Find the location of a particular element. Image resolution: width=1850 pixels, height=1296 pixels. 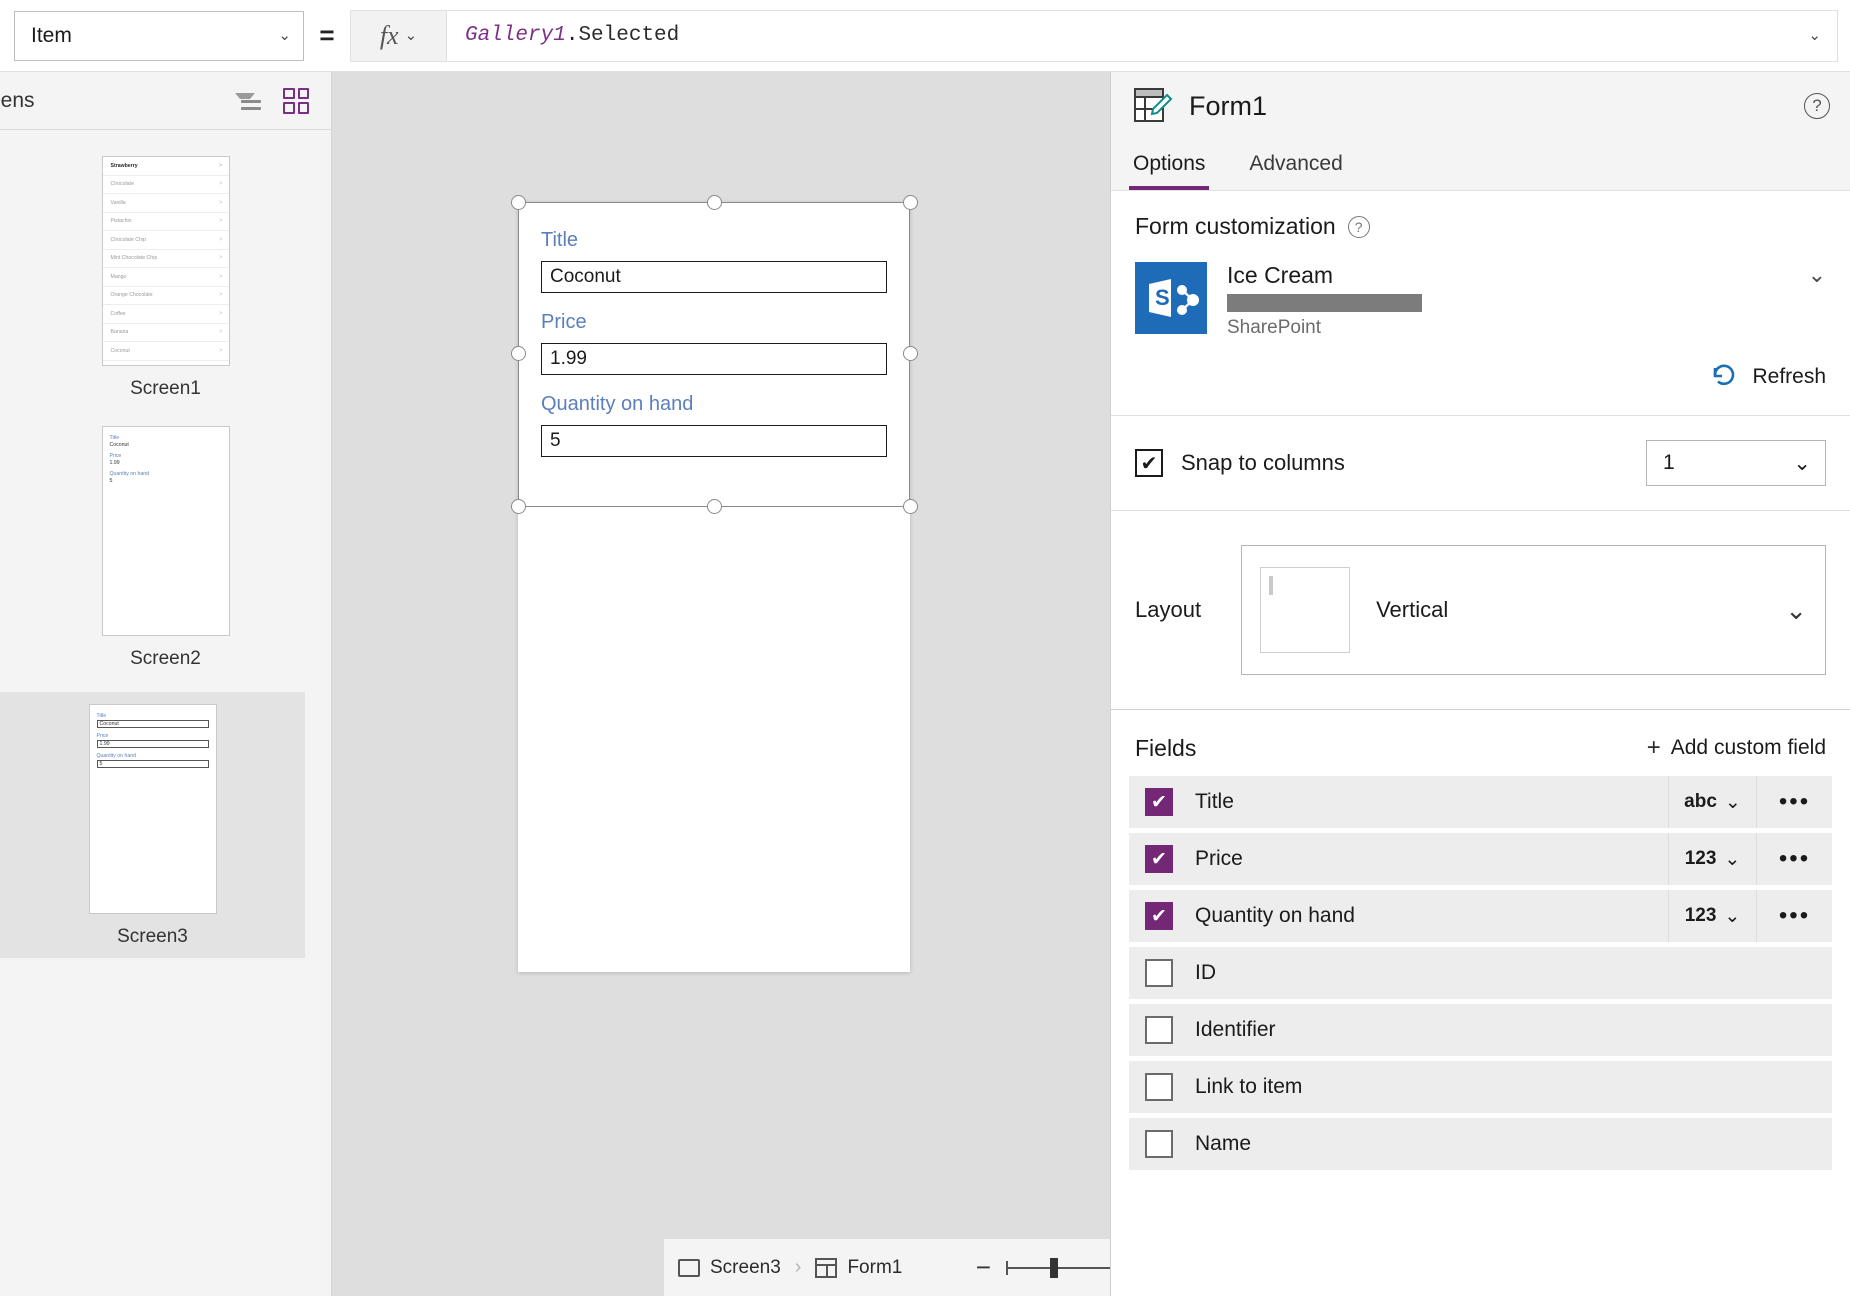

gallery-item-label: Chocolate Chip is located at coordinates (128, 239).